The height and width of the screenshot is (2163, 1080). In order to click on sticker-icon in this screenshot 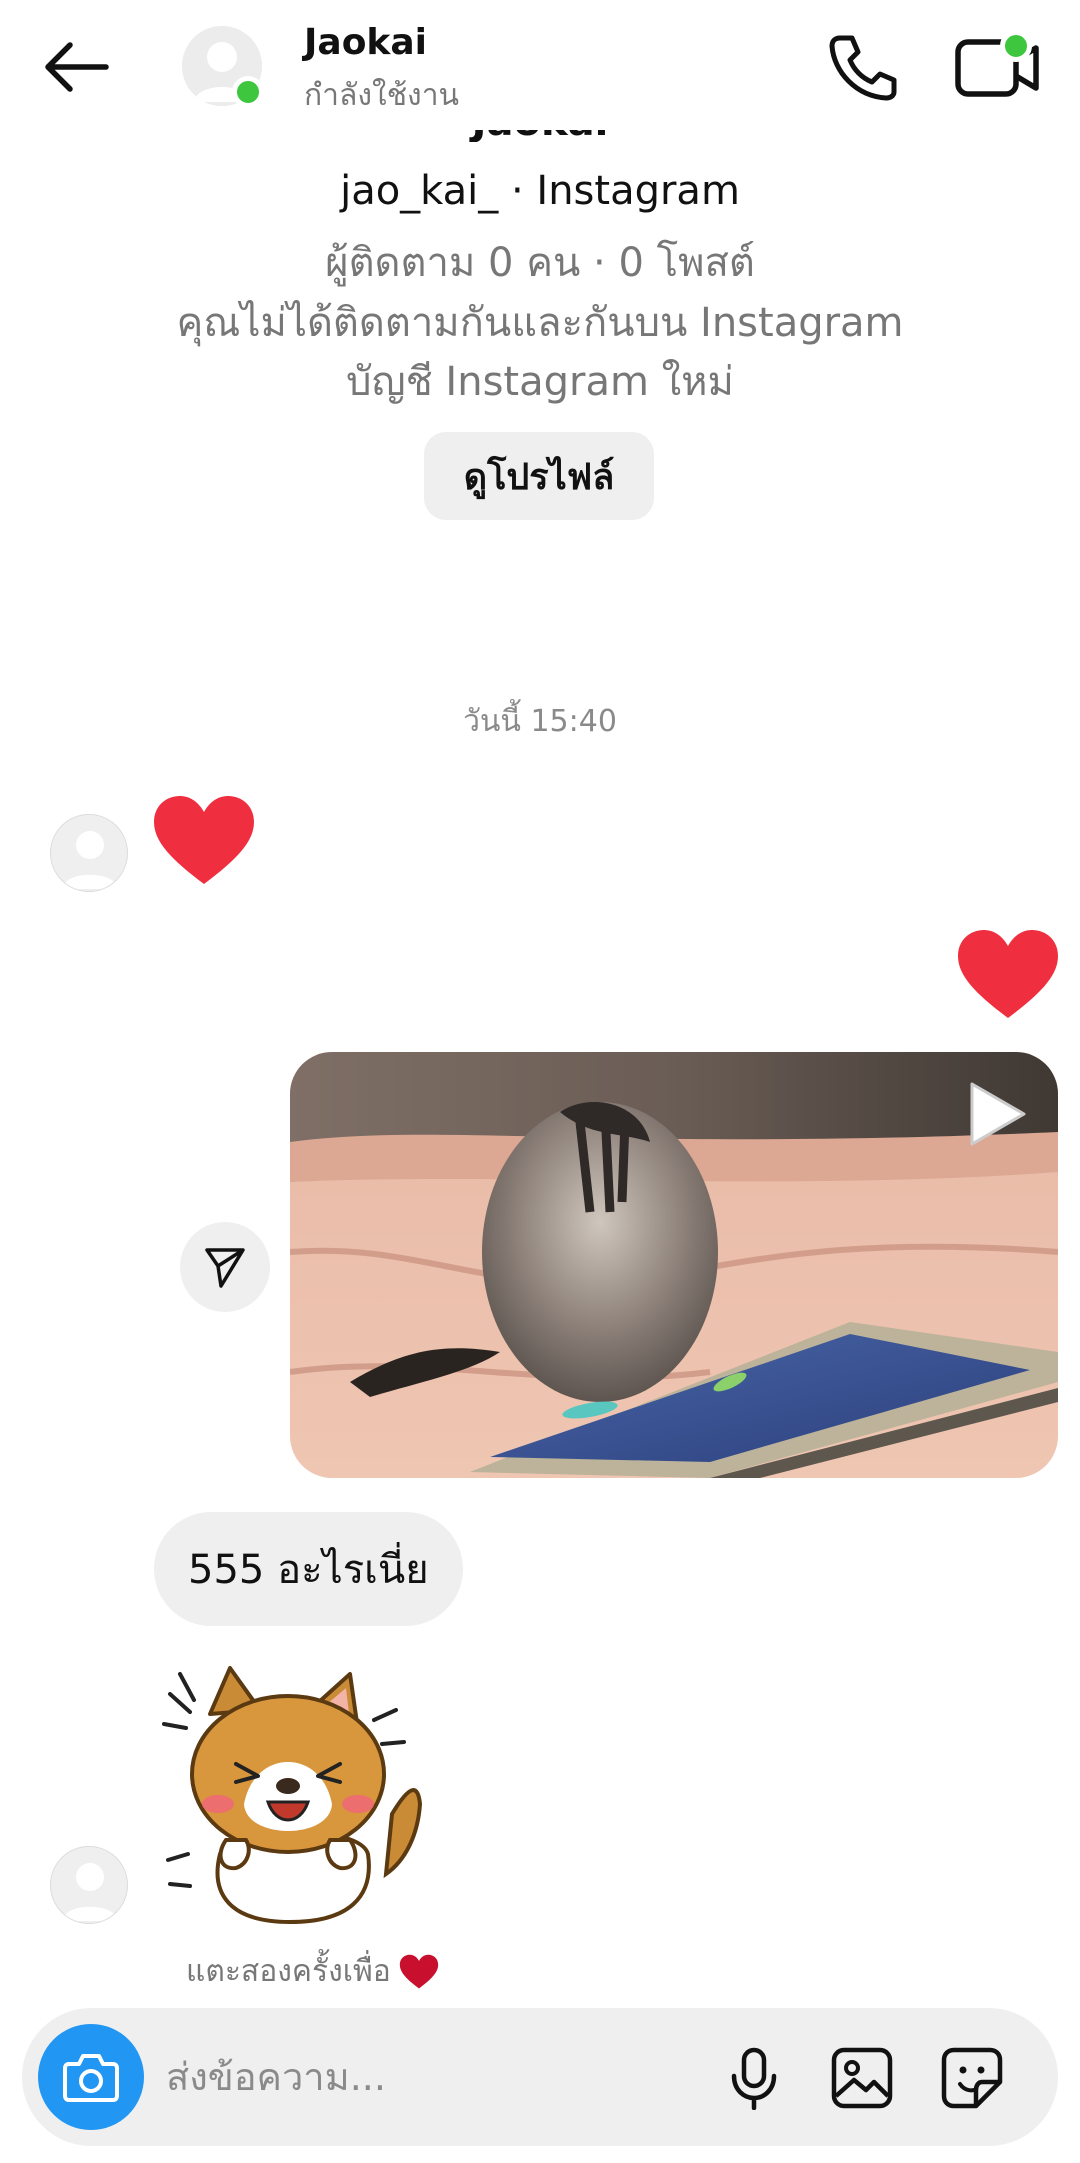, I will do `click(972, 2078)`.